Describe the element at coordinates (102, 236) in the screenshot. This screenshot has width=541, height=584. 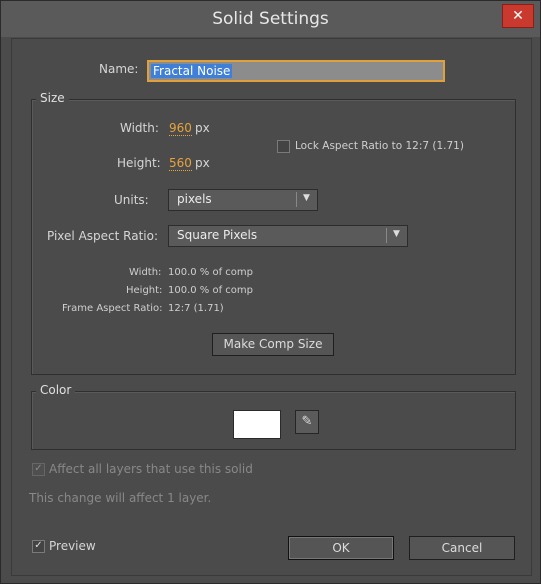
I see `pixel-aspect-ratio-label: Pixel Aspect Ratio:` at that location.